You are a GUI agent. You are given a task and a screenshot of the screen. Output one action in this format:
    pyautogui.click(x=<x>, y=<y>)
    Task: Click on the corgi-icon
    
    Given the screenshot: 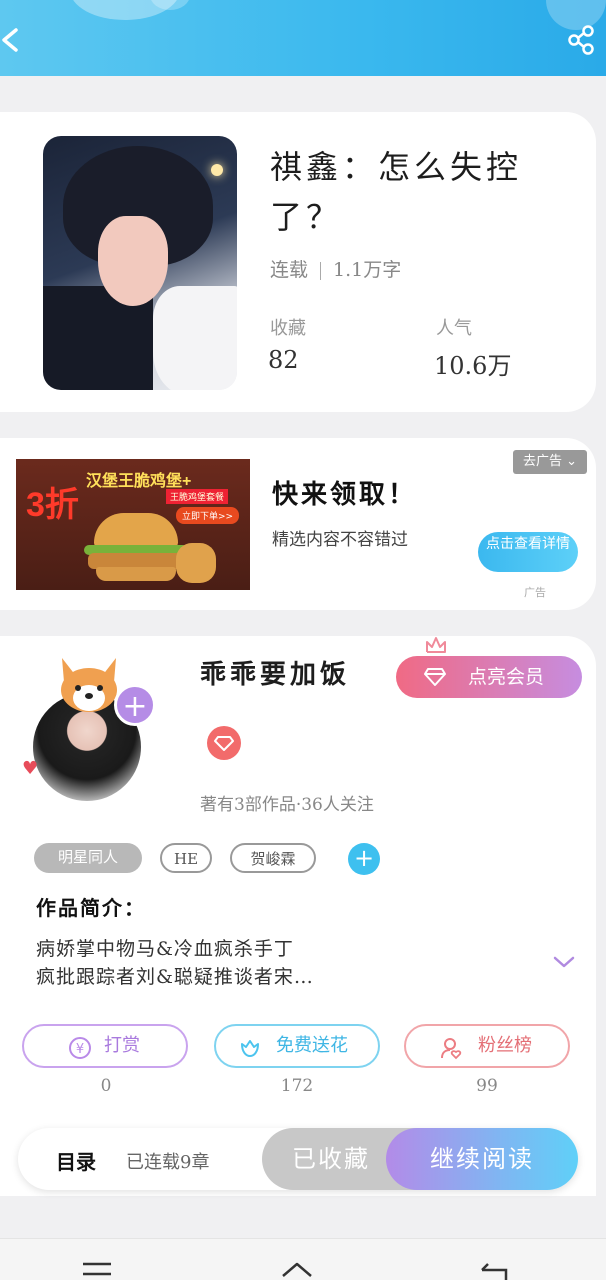 What is the action you would take?
    pyautogui.click(x=89, y=685)
    